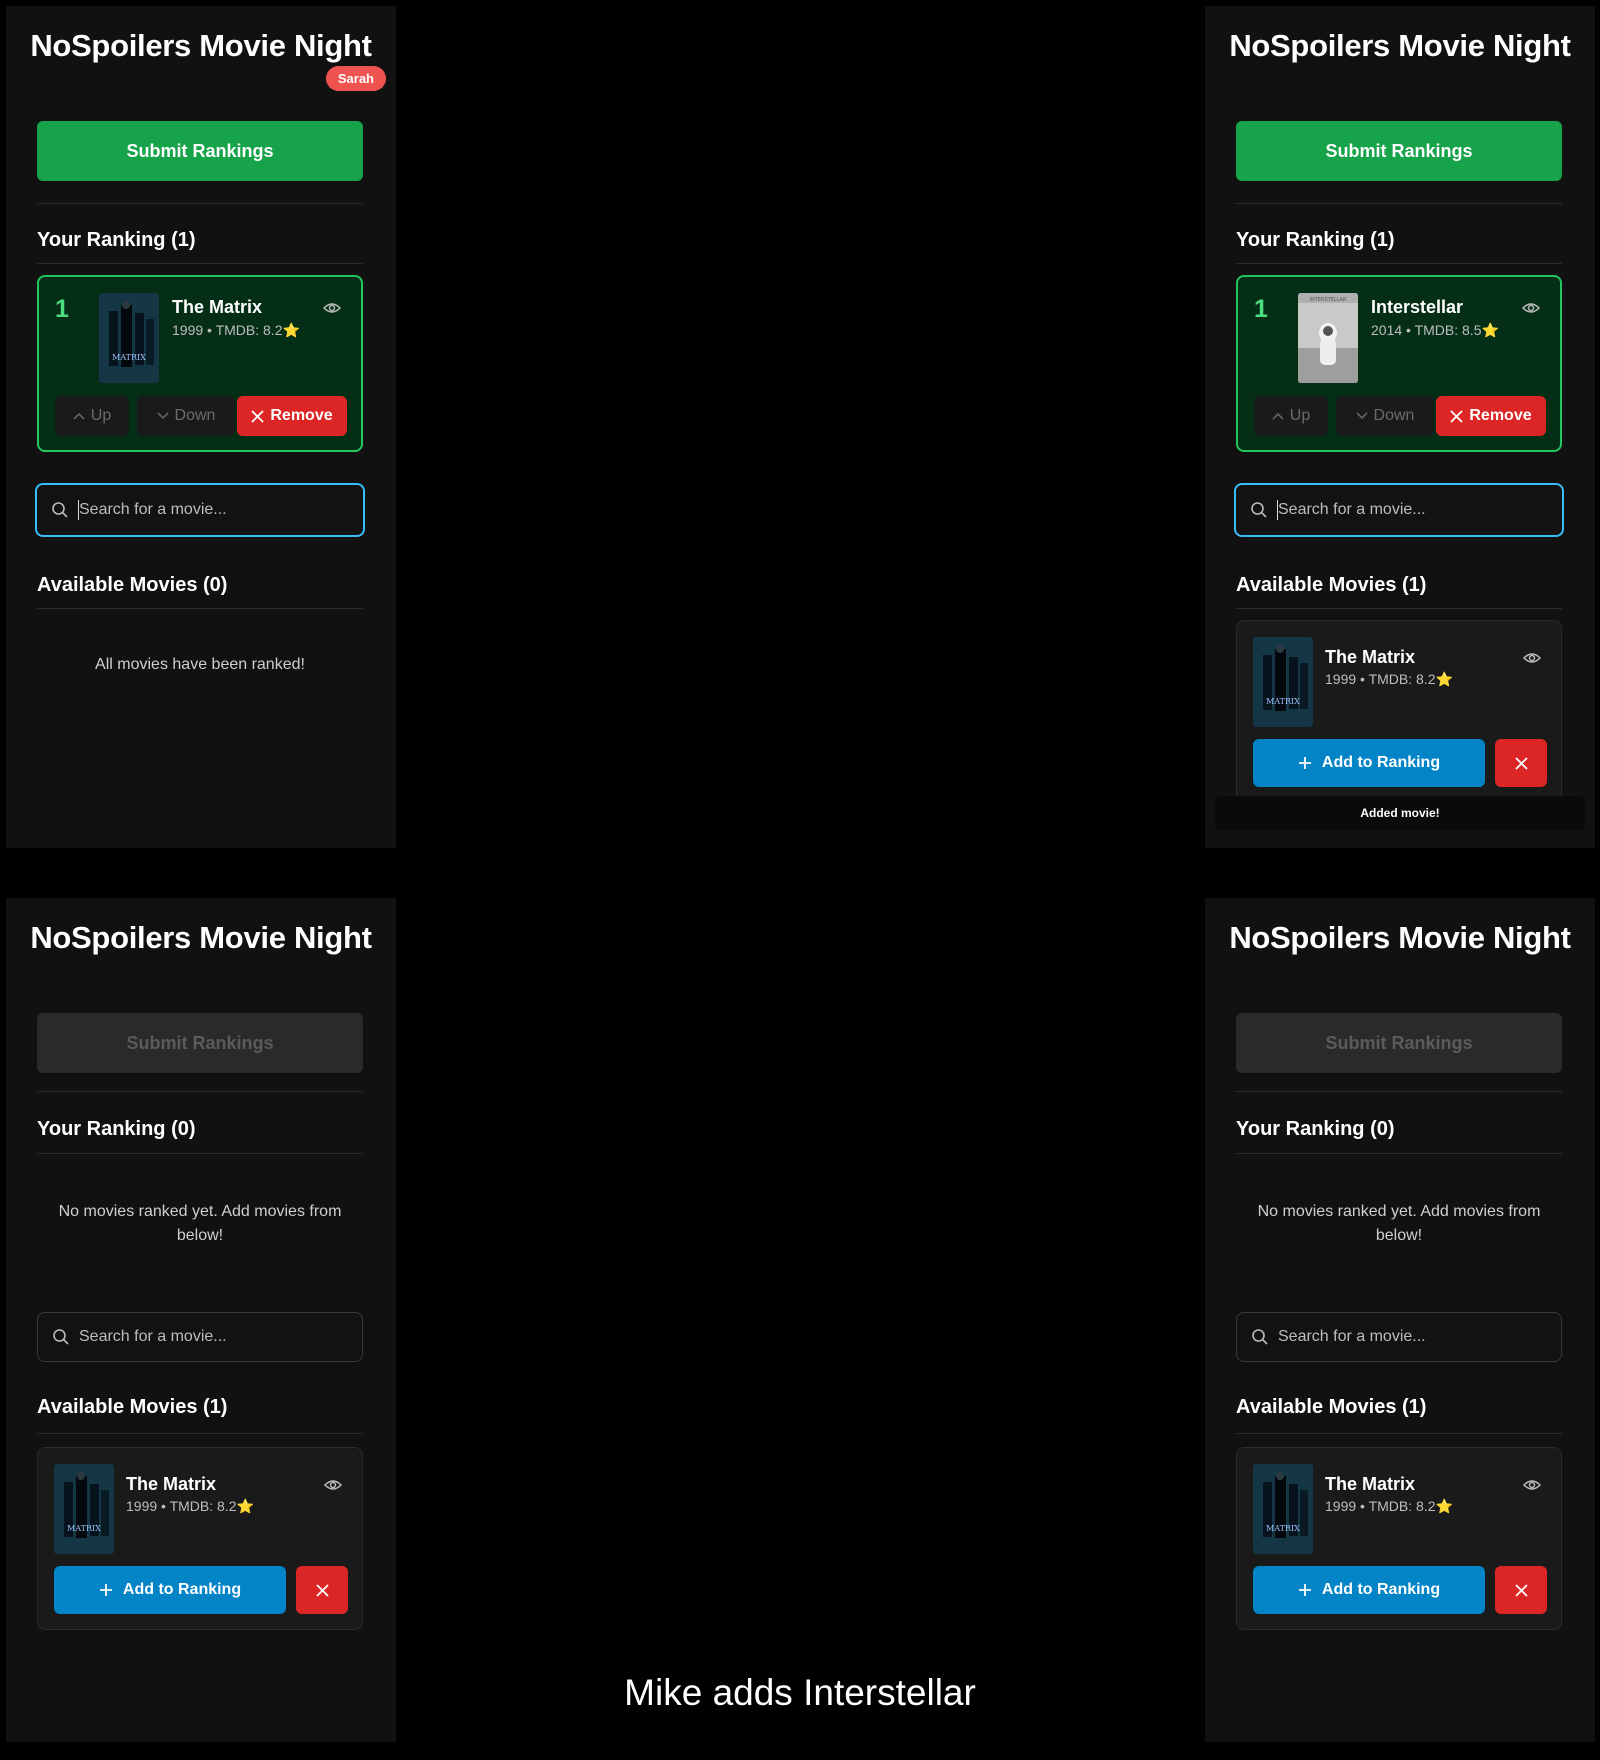 This screenshot has height=1760, width=1600. What do you see at coordinates (200, 664) in the screenshot?
I see `all-ranked-message: All movies have been ranked!` at bounding box center [200, 664].